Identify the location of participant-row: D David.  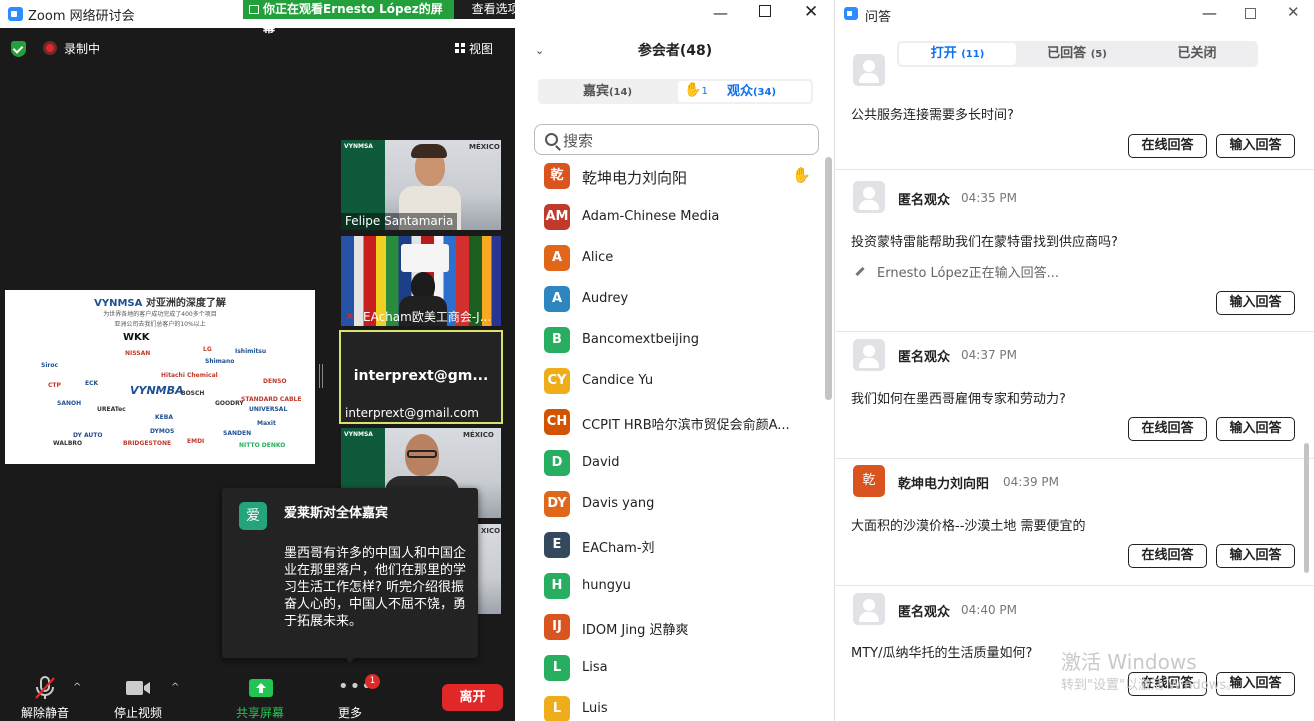
(667, 464).